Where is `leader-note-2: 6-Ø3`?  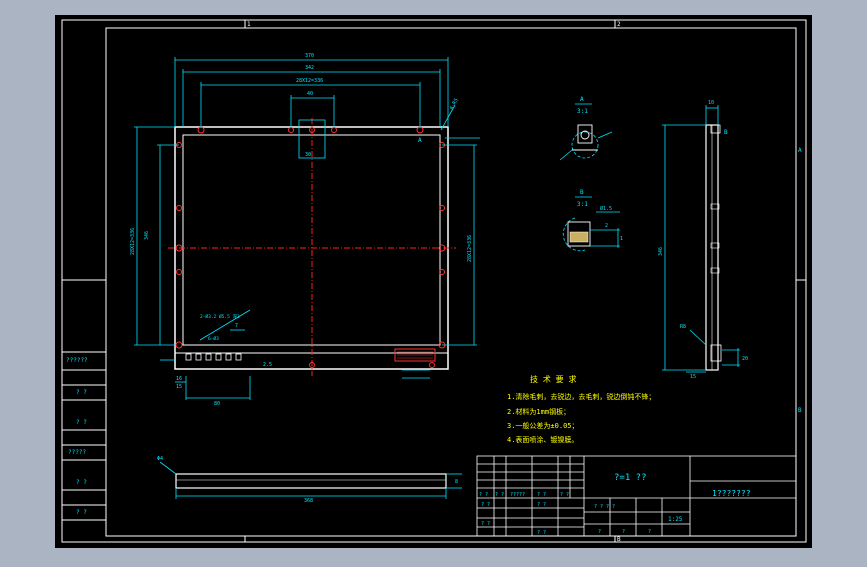 leader-note-2: 6-Ø3 is located at coordinates (213, 338).